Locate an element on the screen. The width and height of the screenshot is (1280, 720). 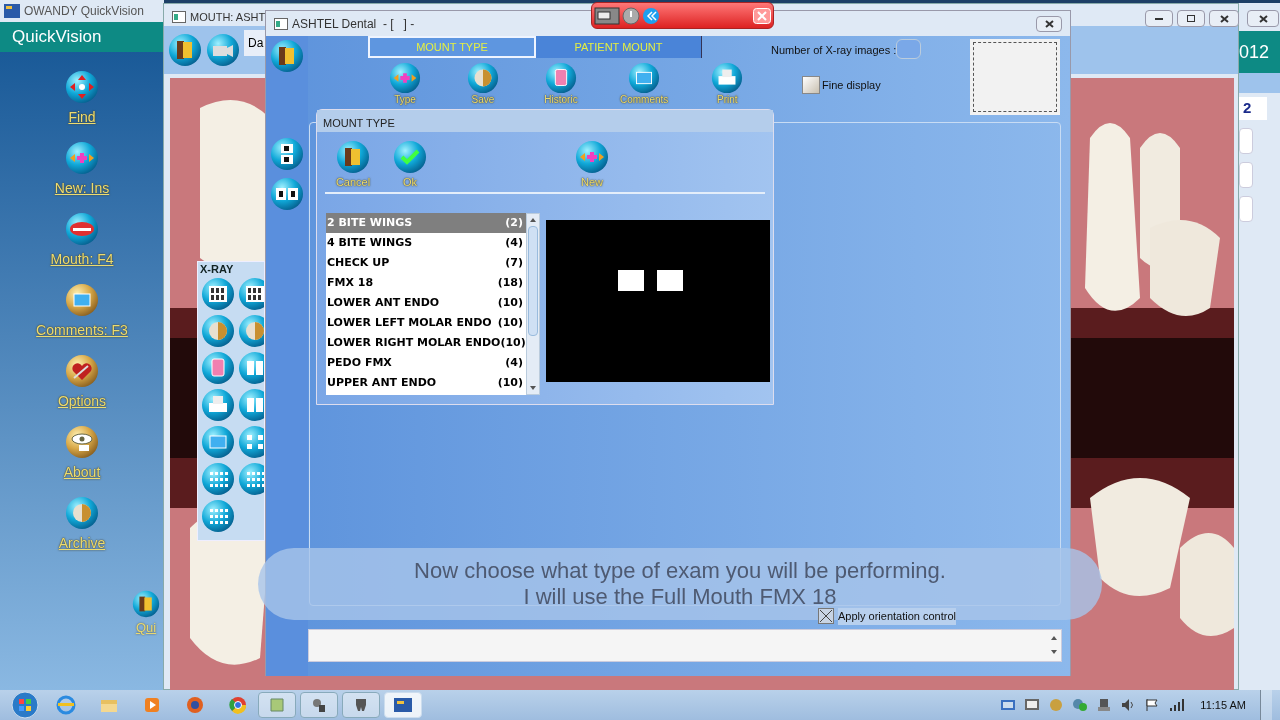
dialog-button: Cancel is located at coordinates (353, 165).